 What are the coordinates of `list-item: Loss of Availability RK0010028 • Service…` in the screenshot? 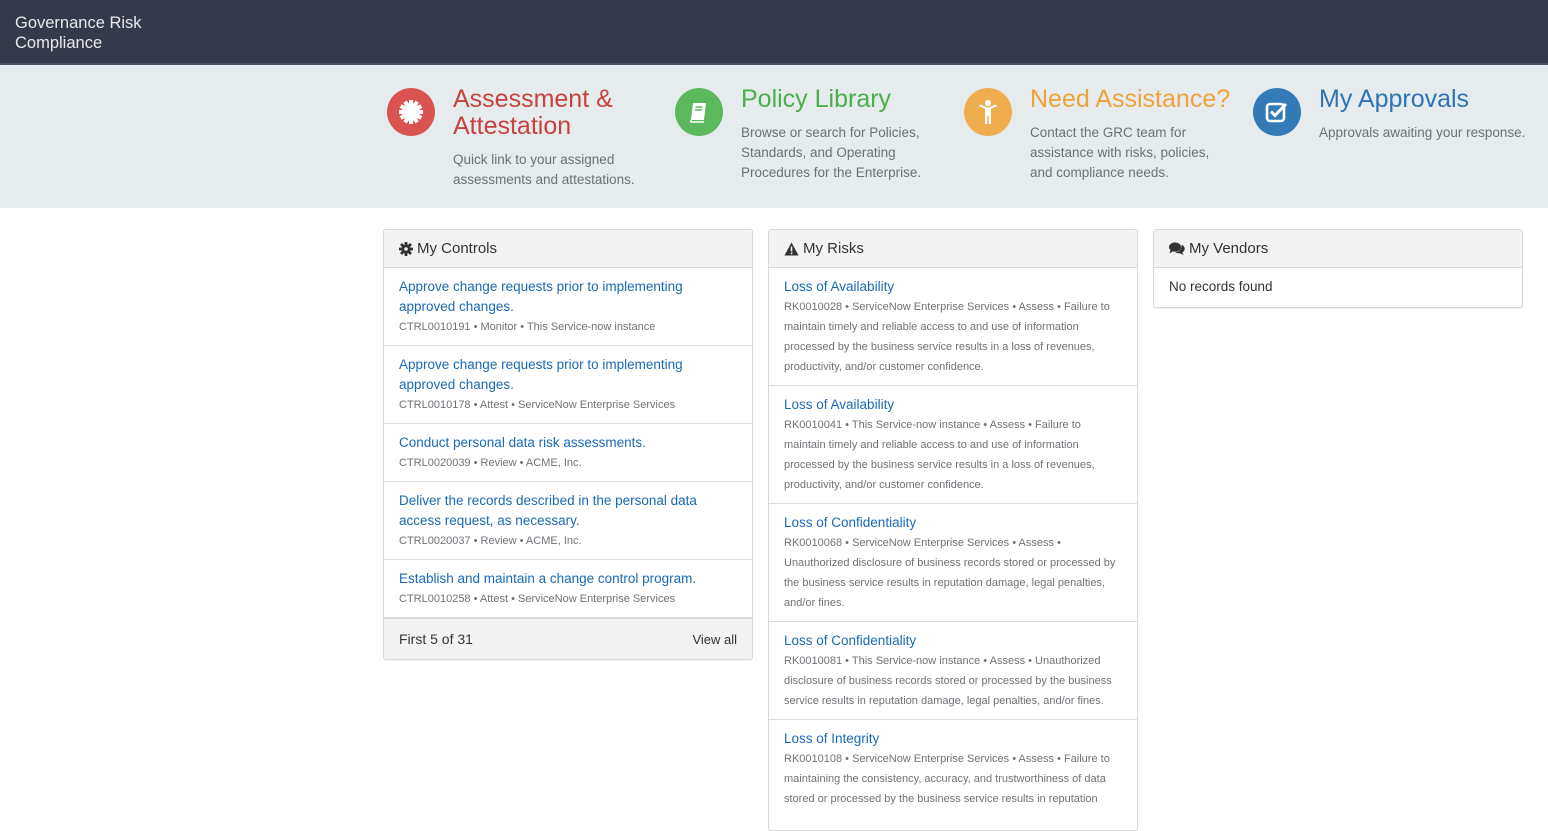 It's located at (953, 327).